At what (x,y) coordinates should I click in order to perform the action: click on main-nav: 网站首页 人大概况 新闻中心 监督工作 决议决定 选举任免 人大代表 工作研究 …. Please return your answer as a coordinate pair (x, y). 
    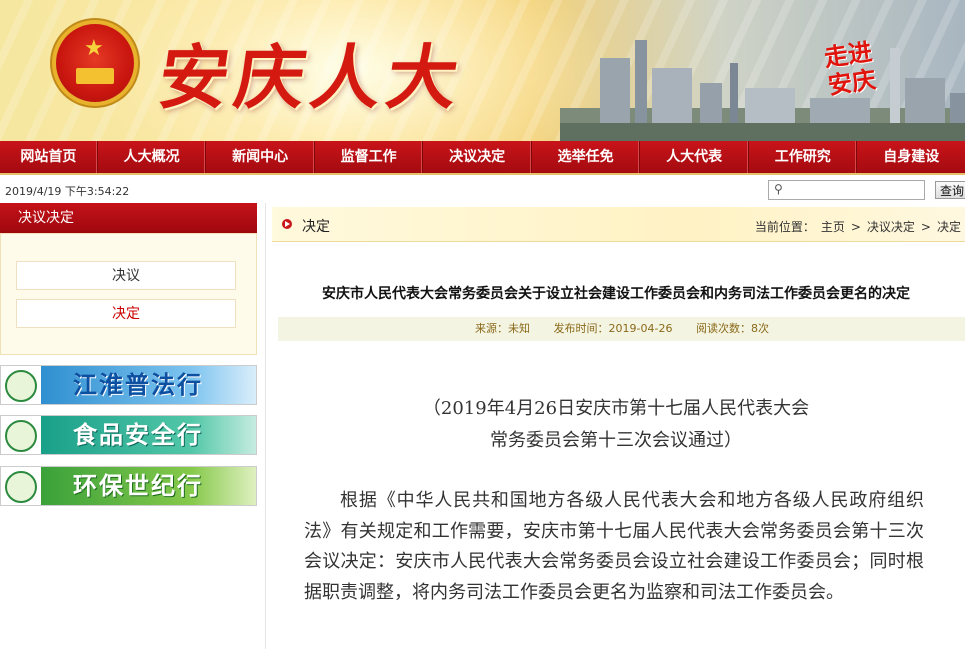
    Looking at the image, I should click on (482, 158).